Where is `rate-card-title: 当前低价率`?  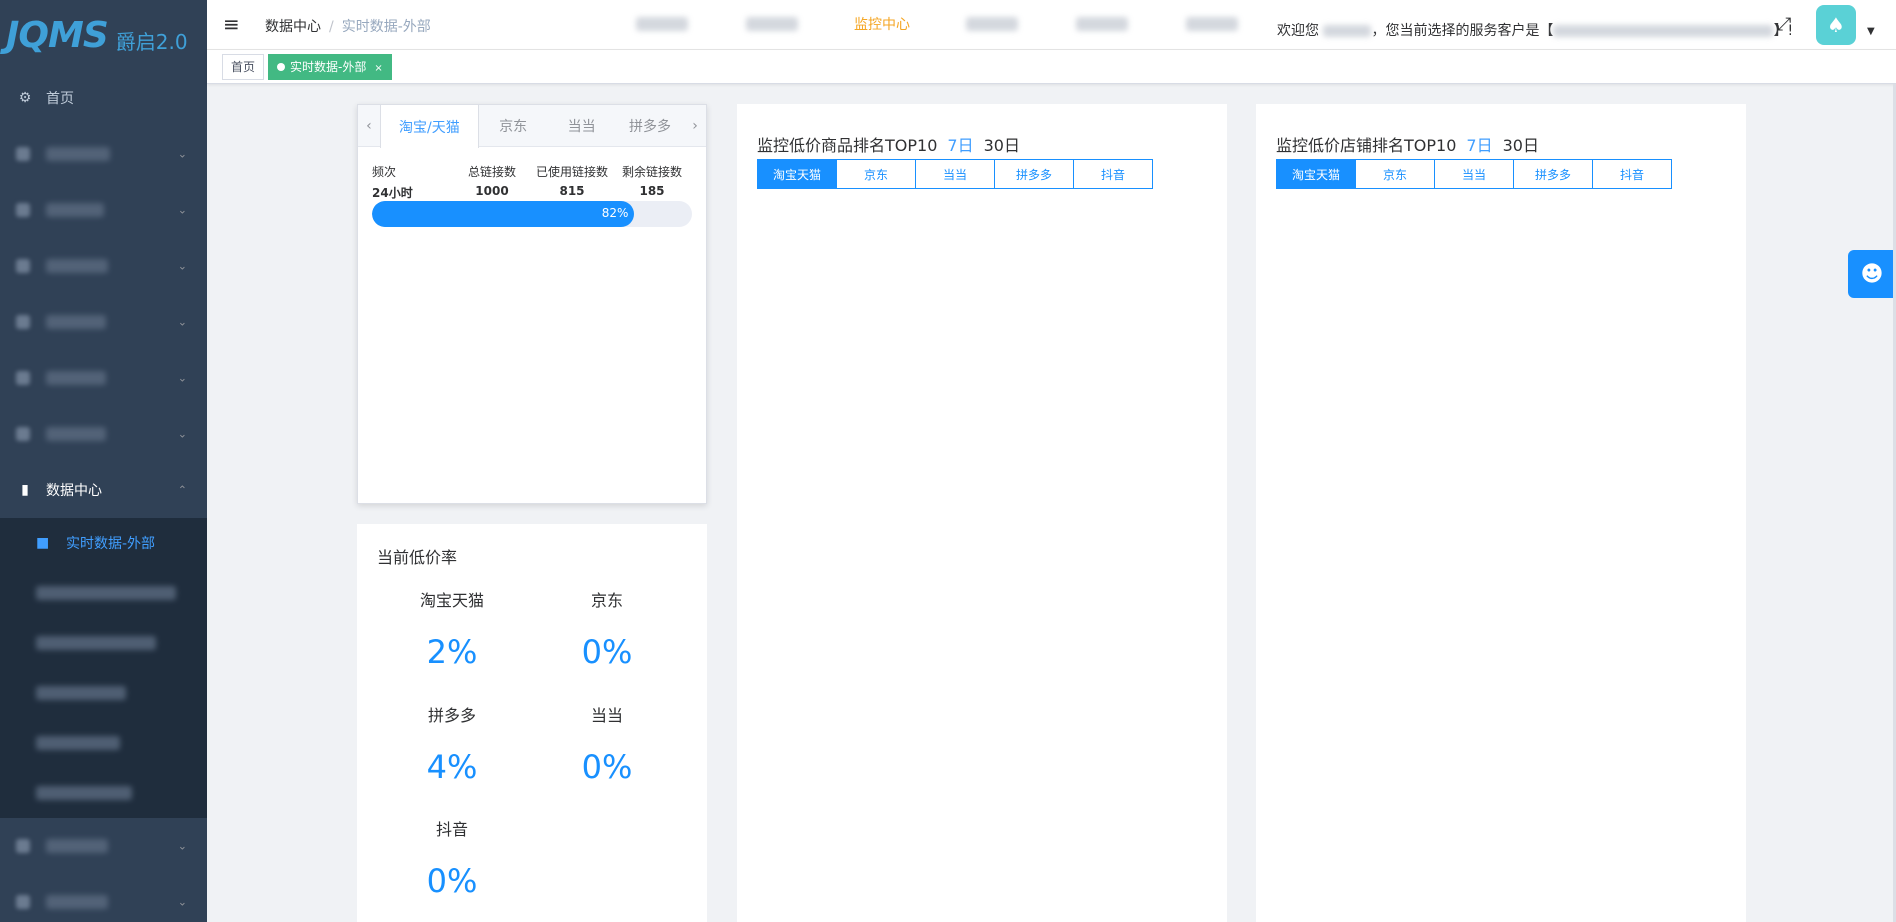 rate-card-title: 当前低价率 is located at coordinates (417, 557).